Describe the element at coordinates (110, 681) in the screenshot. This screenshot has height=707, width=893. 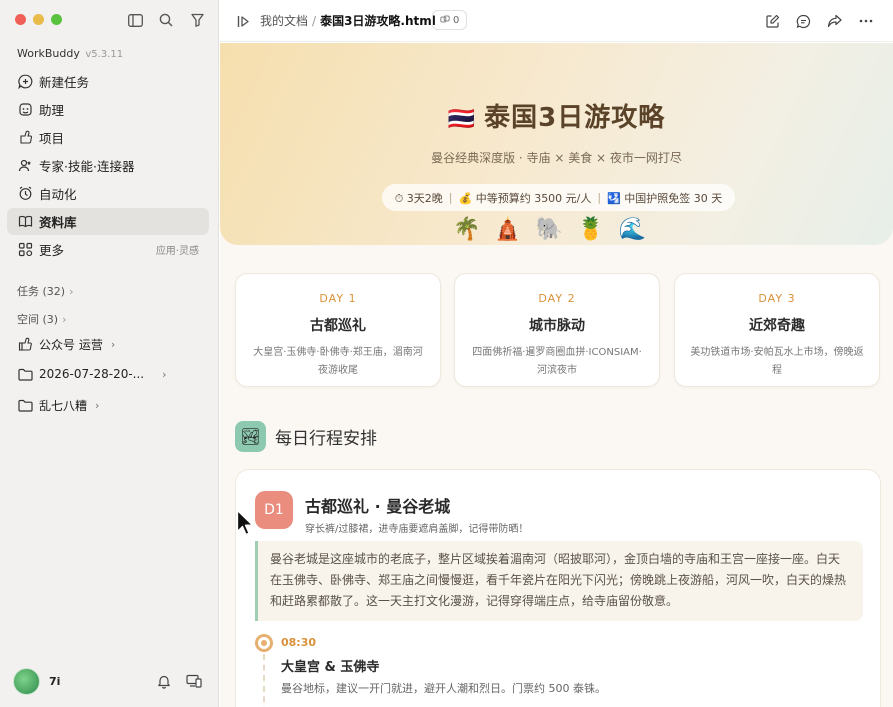
I see `user-bar: 7i` at that location.